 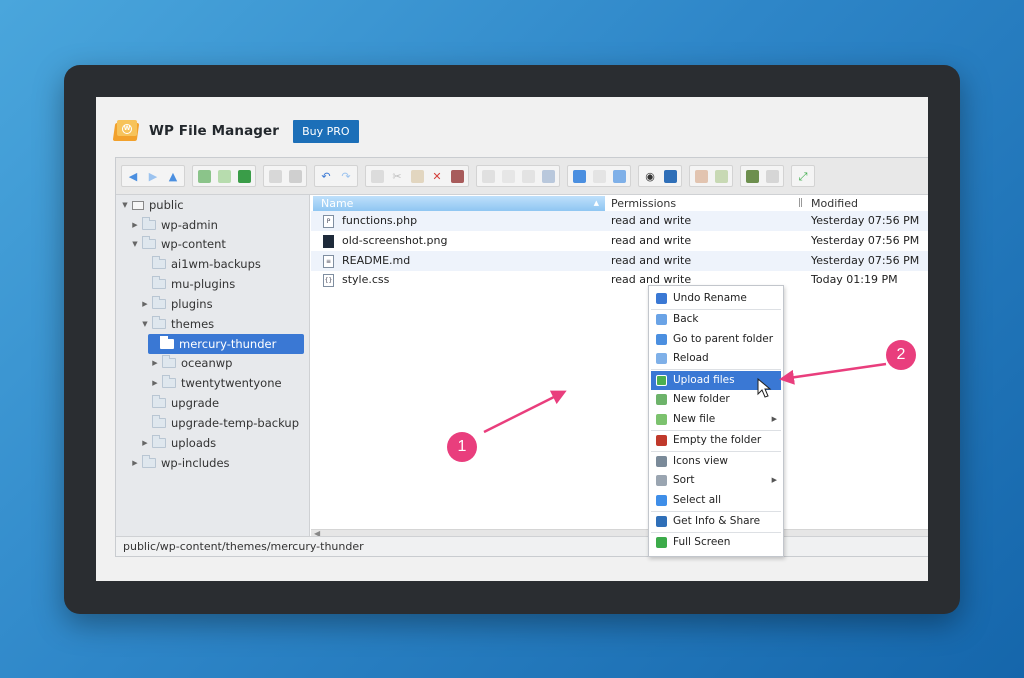 I want to click on new-folder-icon, so click(x=204, y=176).